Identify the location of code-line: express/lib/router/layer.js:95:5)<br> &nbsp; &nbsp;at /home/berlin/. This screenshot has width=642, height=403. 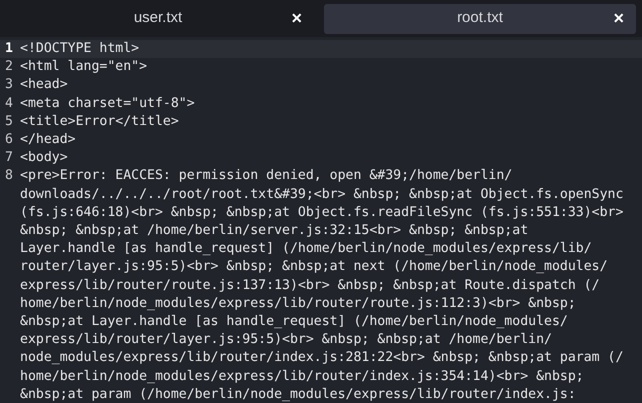
(286, 340).